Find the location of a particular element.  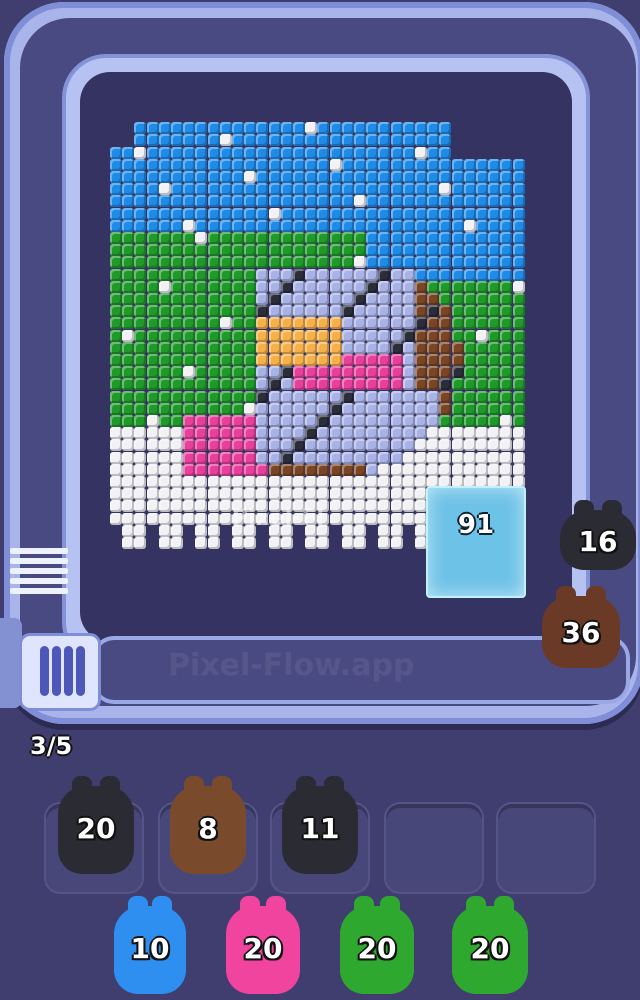

belt-shooter-black: 16 is located at coordinates (598, 534).